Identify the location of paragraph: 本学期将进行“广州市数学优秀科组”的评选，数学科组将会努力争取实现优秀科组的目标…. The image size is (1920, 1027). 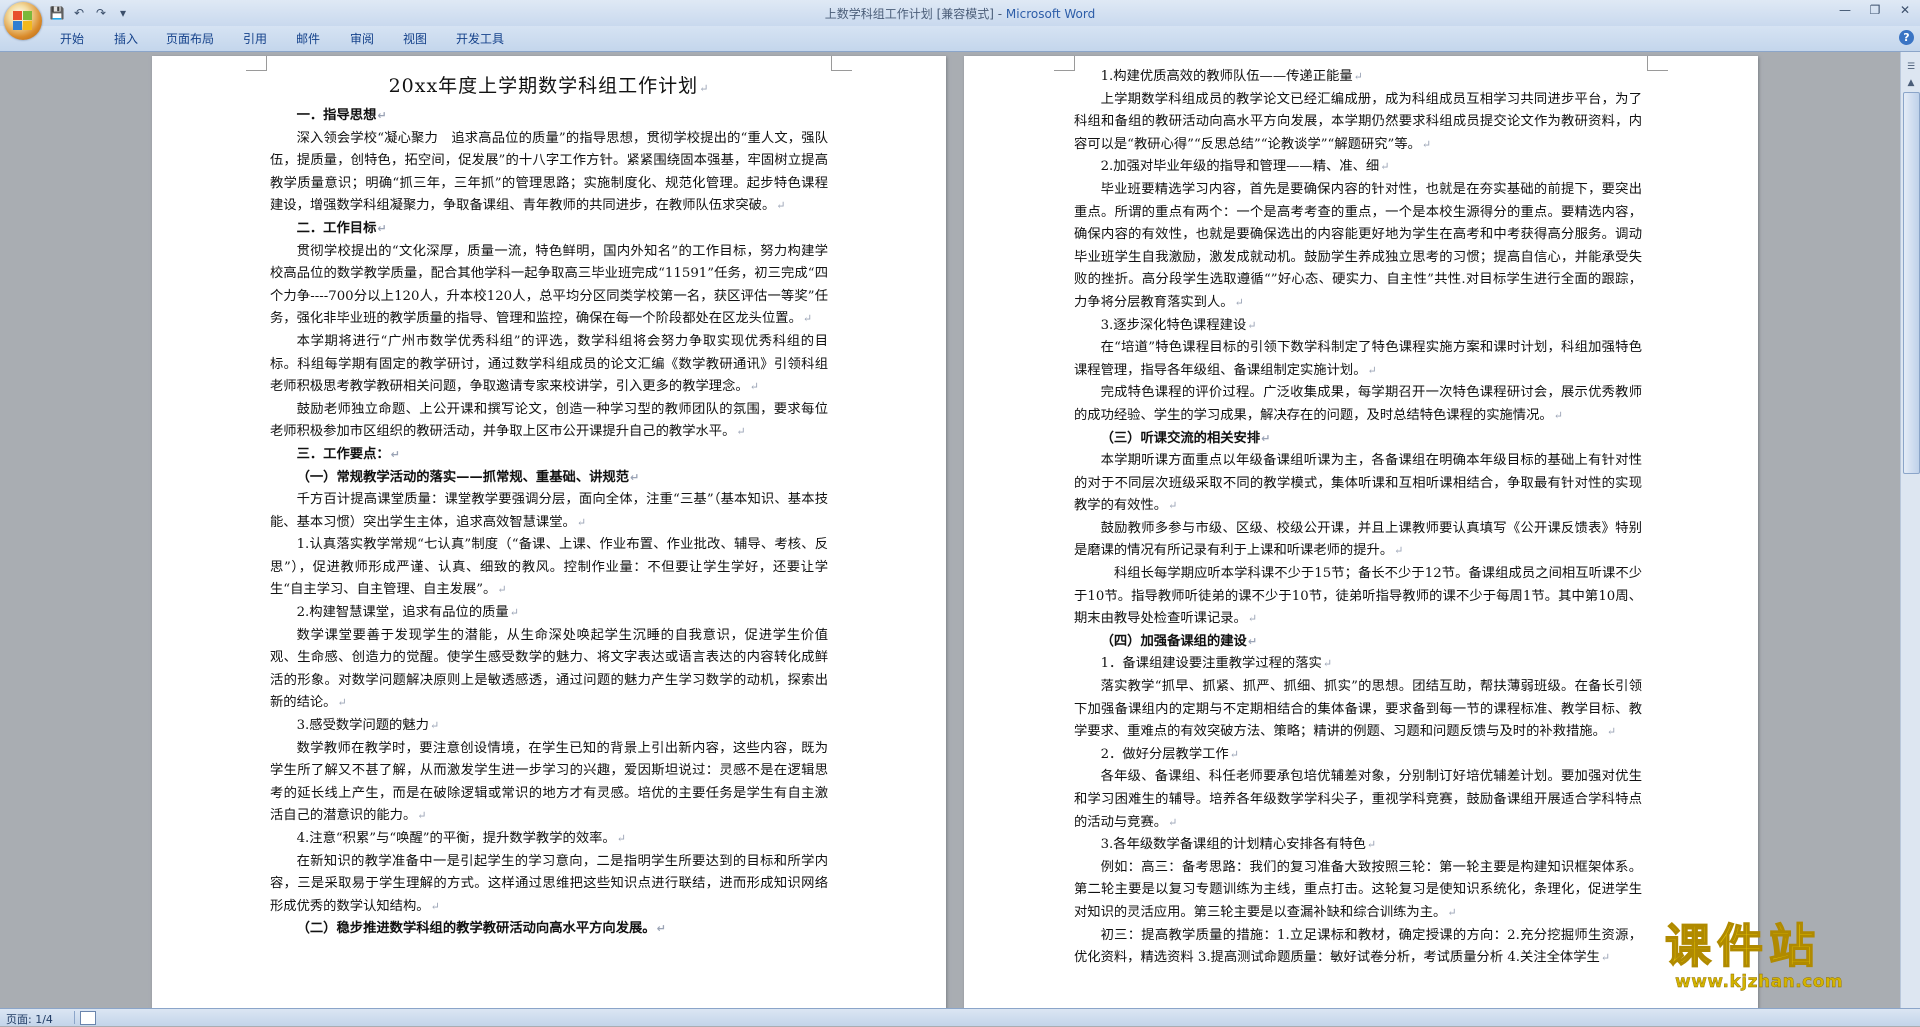
(549, 365).